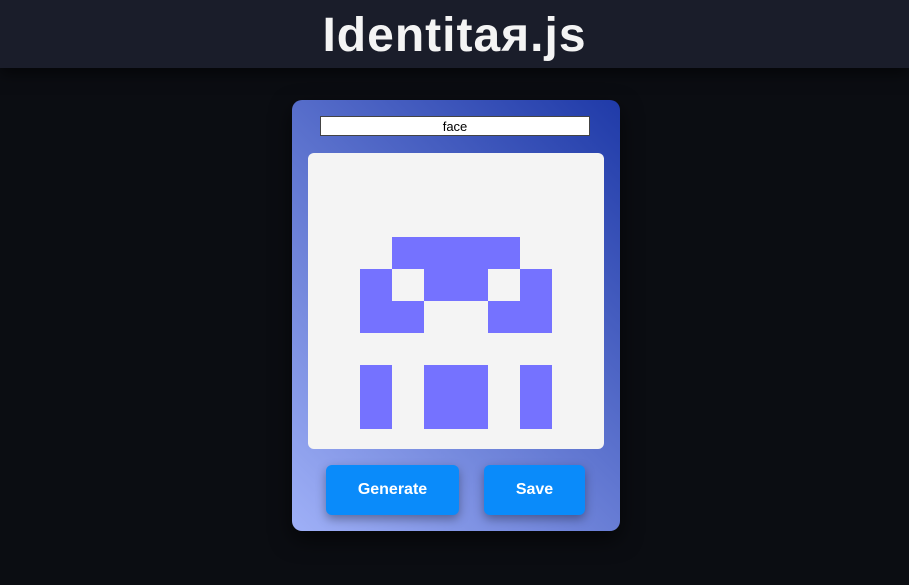 The height and width of the screenshot is (585, 909). I want to click on app-header: Identitaя.js, so click(454, 34).